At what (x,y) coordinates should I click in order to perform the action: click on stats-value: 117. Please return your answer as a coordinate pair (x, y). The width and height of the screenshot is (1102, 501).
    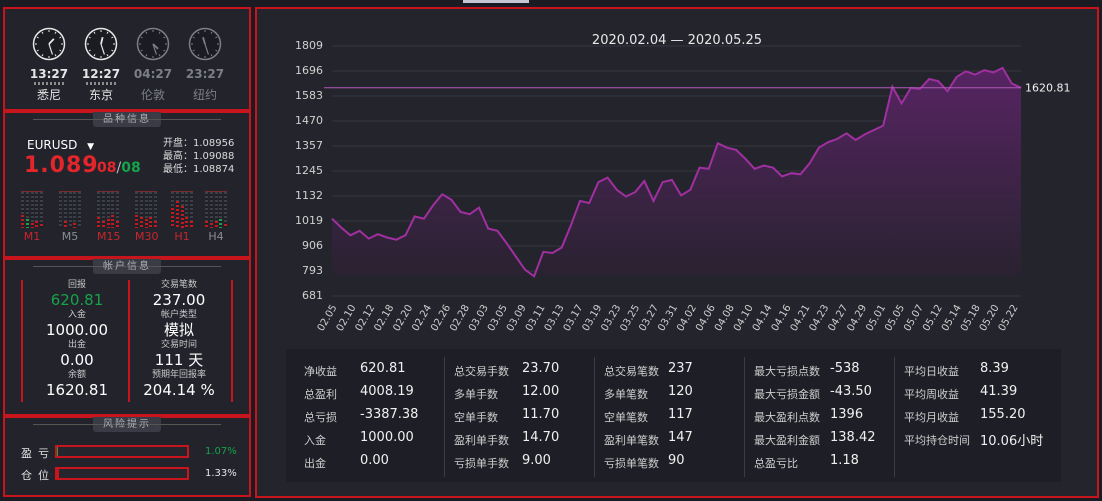
    Looking at the image, I should click on (680, 414).